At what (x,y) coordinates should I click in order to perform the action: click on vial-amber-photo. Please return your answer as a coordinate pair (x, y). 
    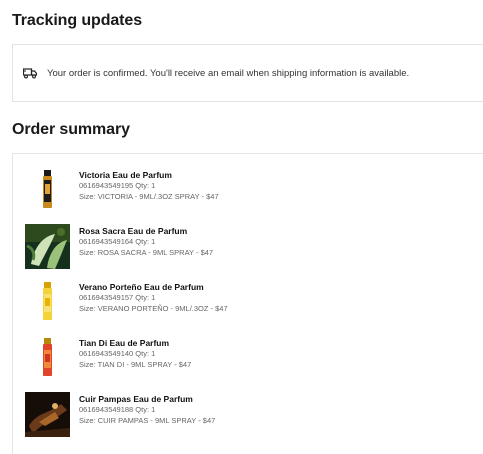
    Looking at the image, I should click on (47, 190).